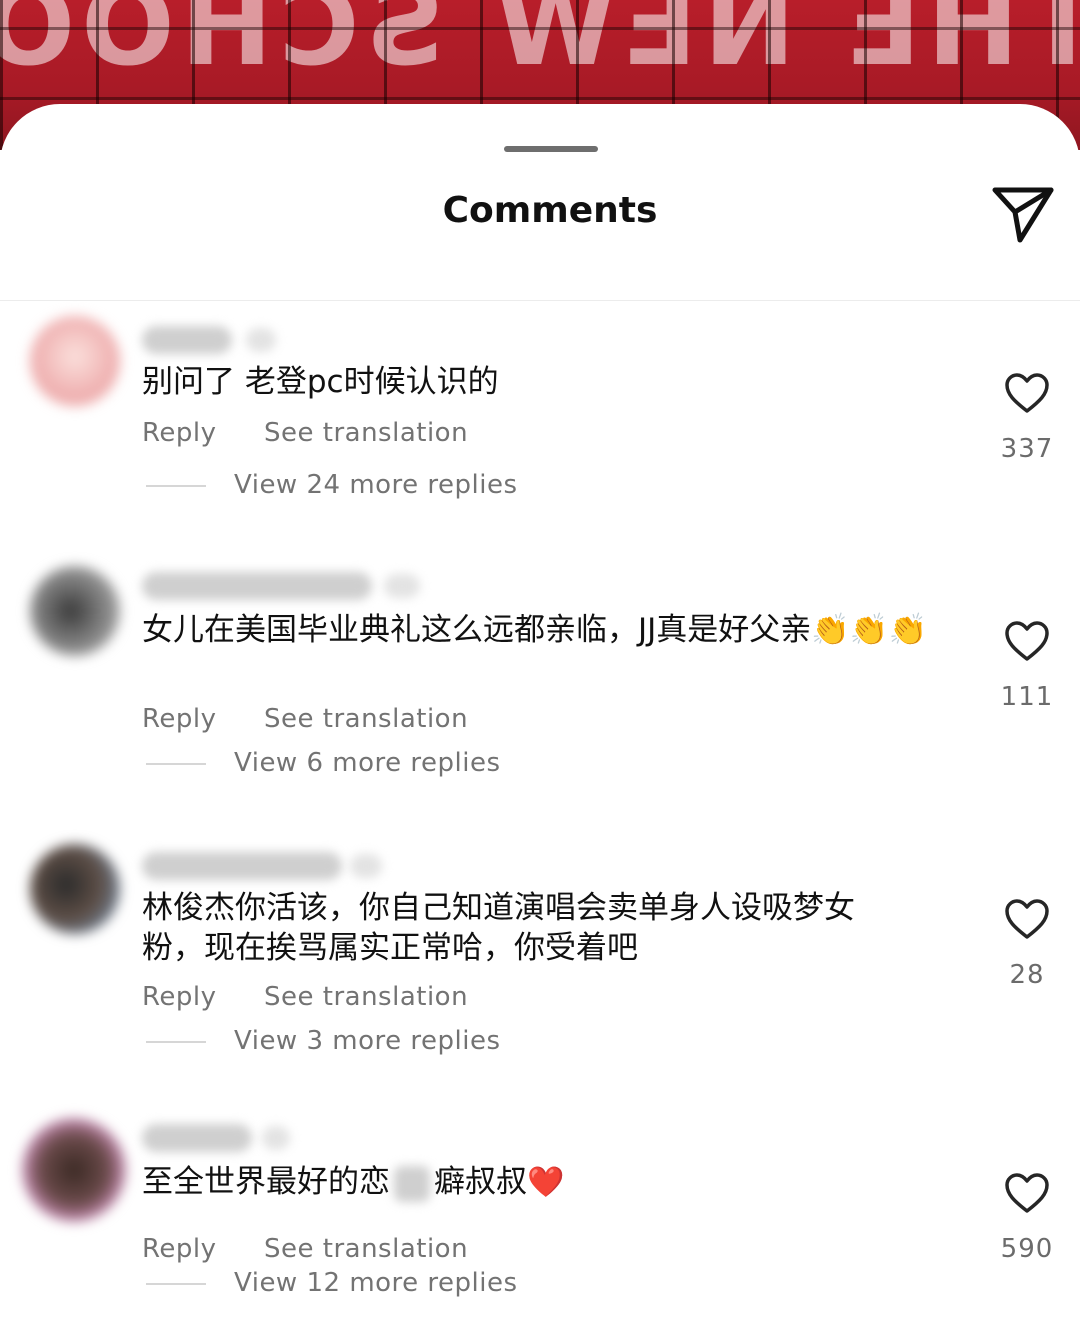  I want to click on like-button: 337, so click(1027, 418).